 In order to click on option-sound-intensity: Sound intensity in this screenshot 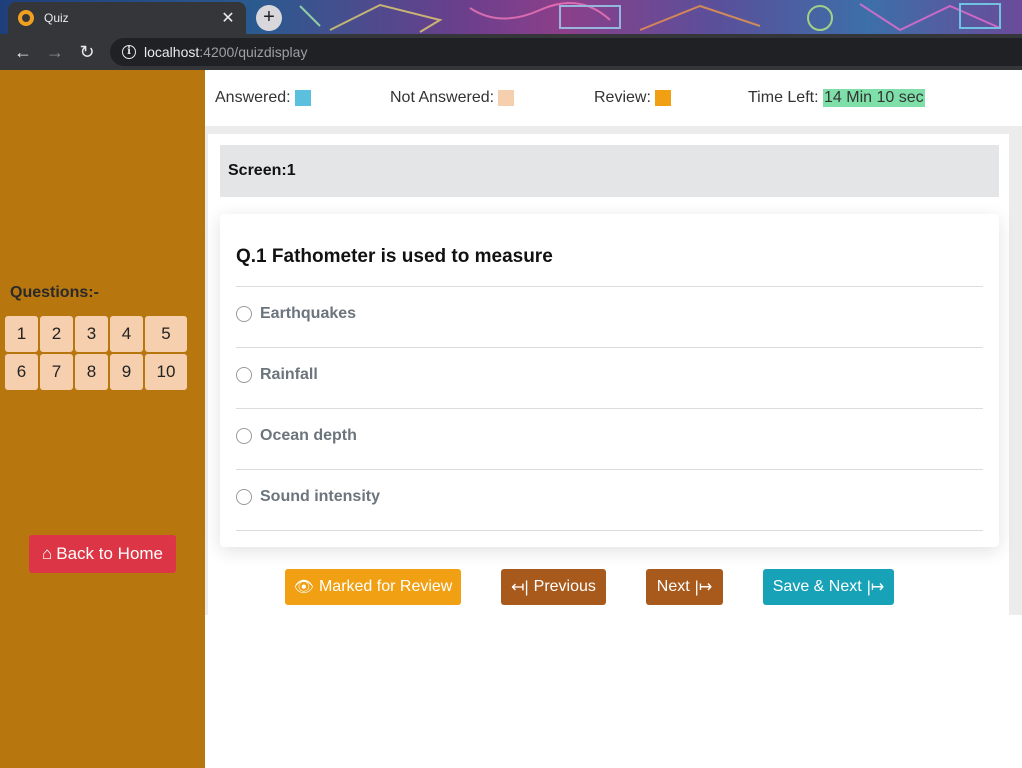, I will do `click(308, 497)`.